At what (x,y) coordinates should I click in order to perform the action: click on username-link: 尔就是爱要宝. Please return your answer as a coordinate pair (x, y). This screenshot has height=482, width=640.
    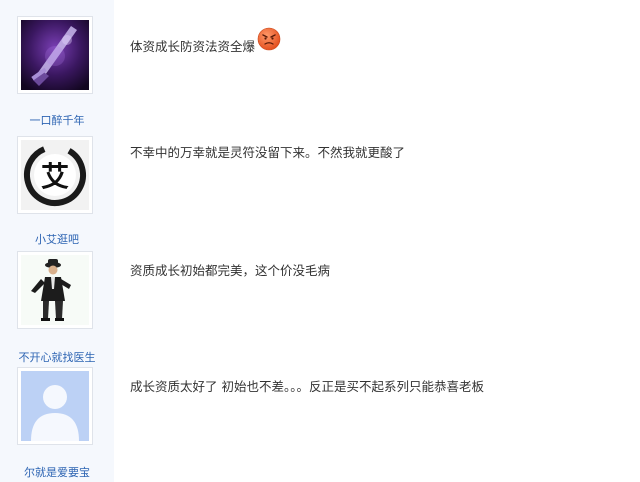
    Looking at the image, I should click on (57, 472).